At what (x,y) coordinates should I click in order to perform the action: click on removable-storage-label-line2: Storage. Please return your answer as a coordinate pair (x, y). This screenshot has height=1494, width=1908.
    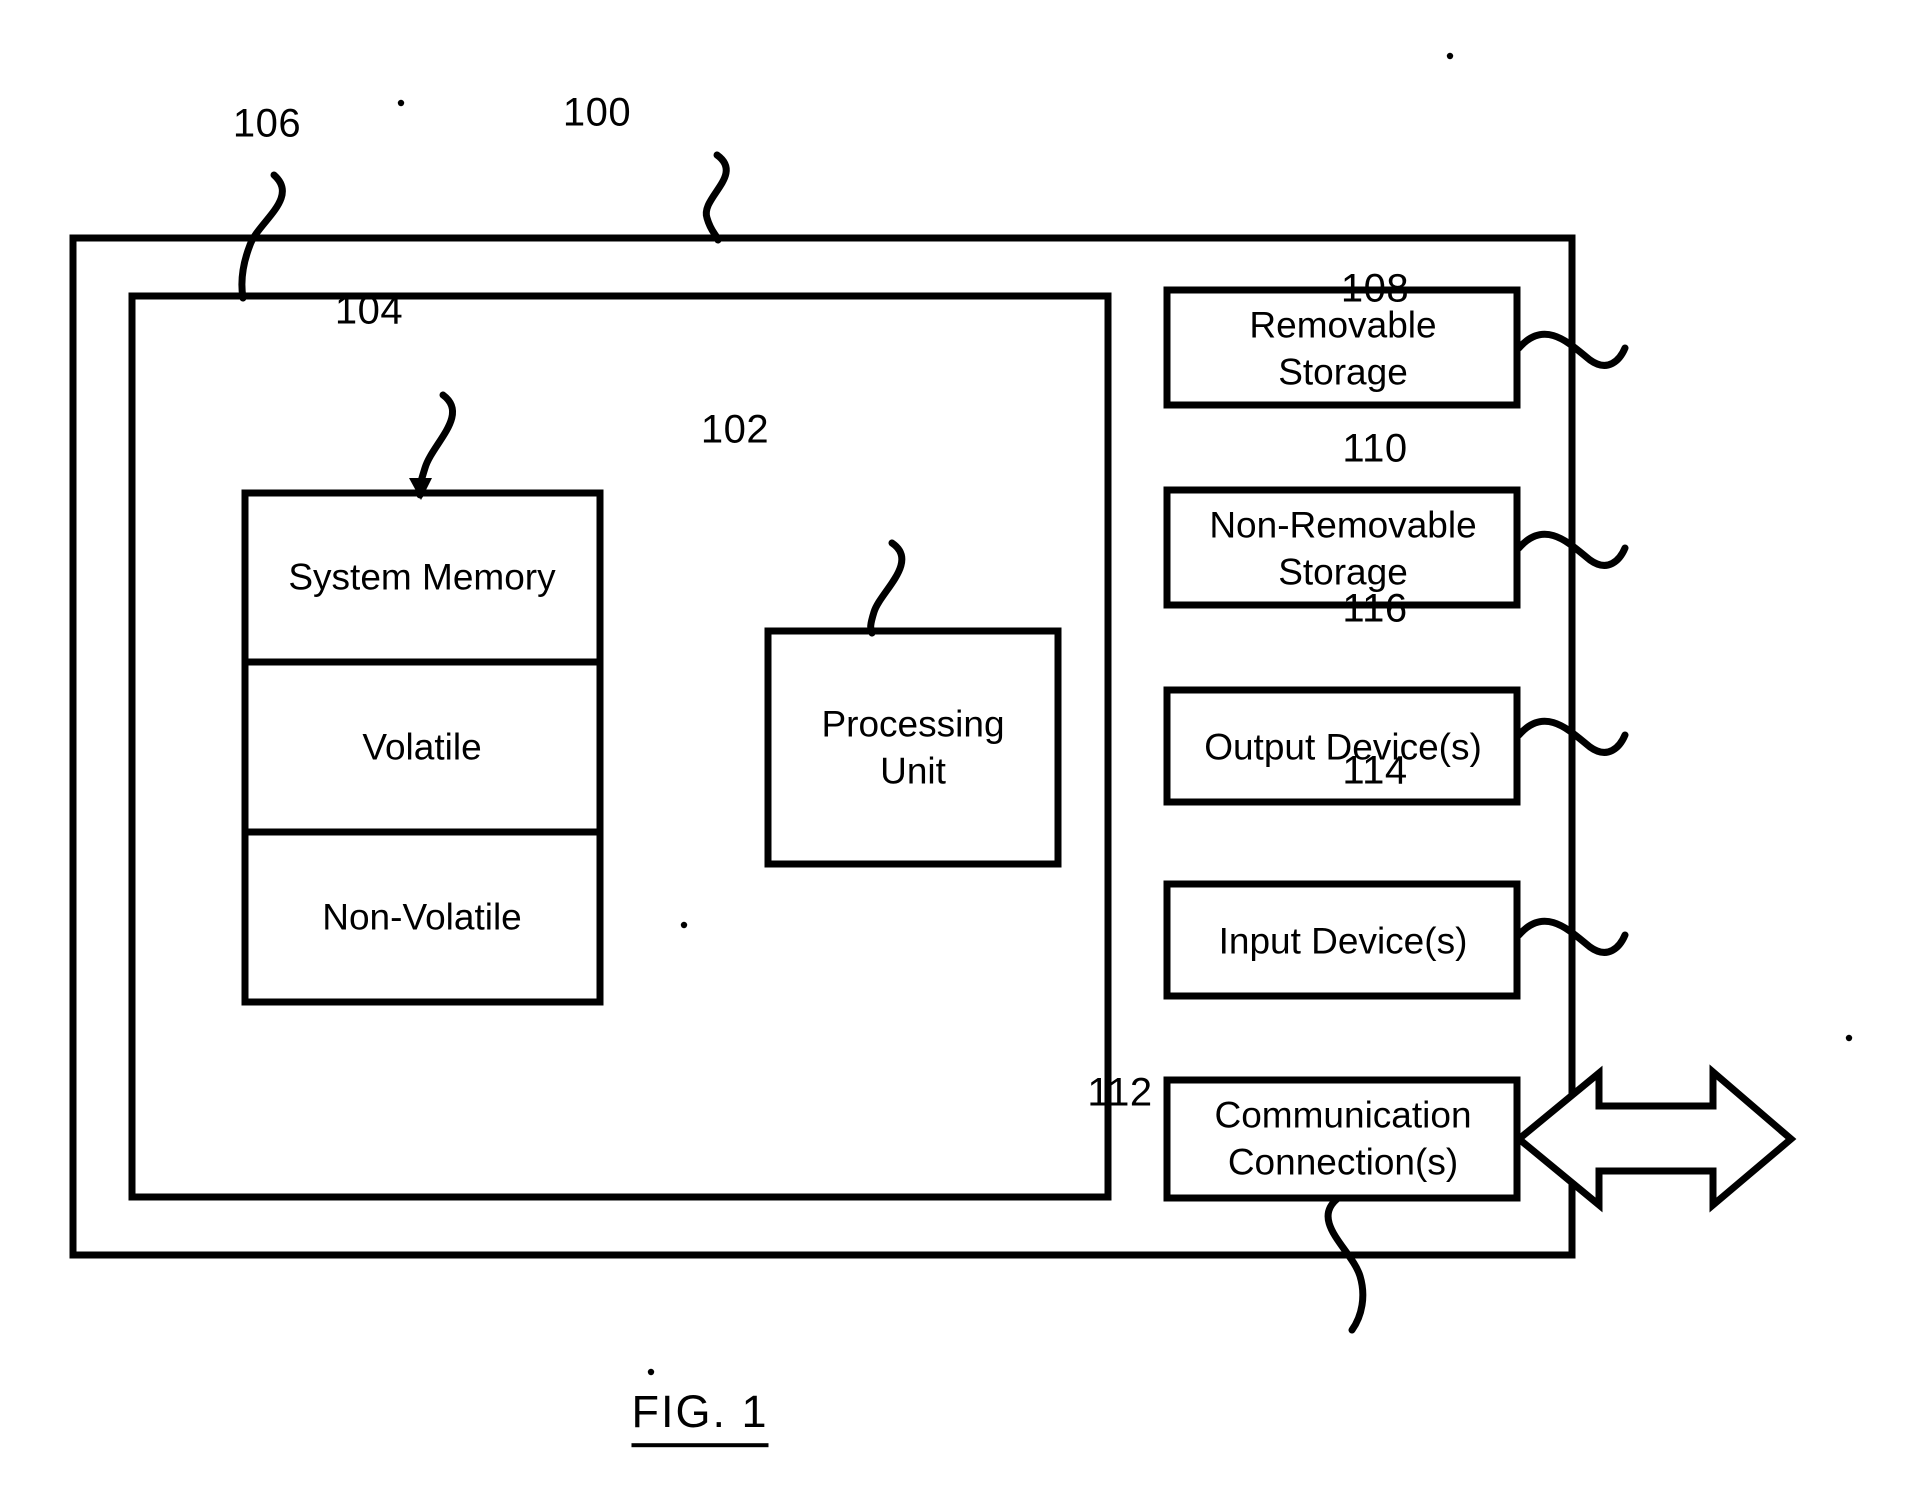
    Looking at the image, I should click on (1343, 372).